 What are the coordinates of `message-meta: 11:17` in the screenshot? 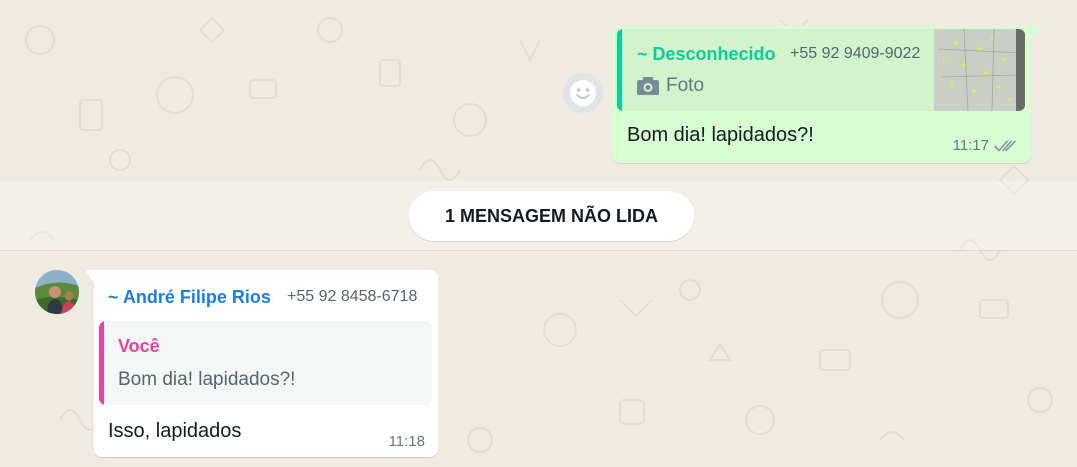 It's located at (985, 145).